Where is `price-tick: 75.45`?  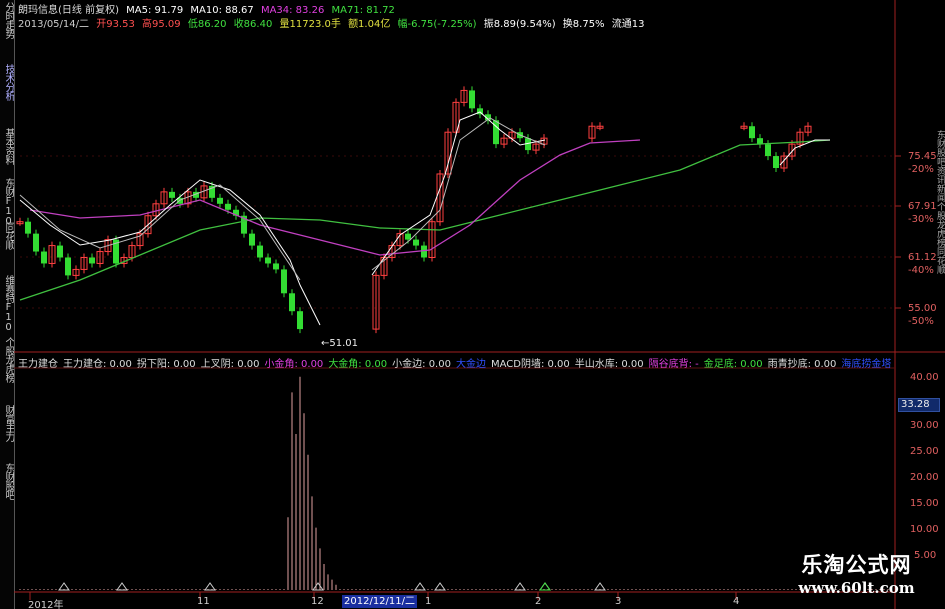
price-tick: 75.45 is located at coordinates (922, 156).